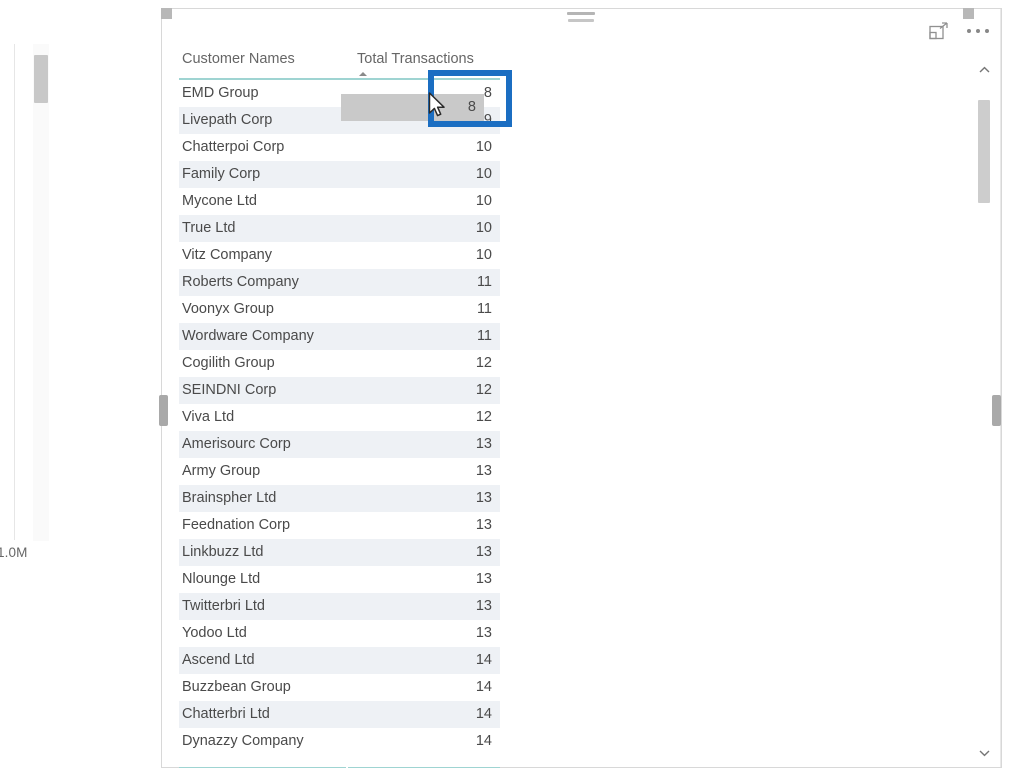  Describe the element at coordinates (984, 69) in the screenshot. I see `scrollbar-up-arrow-icon` at that location.